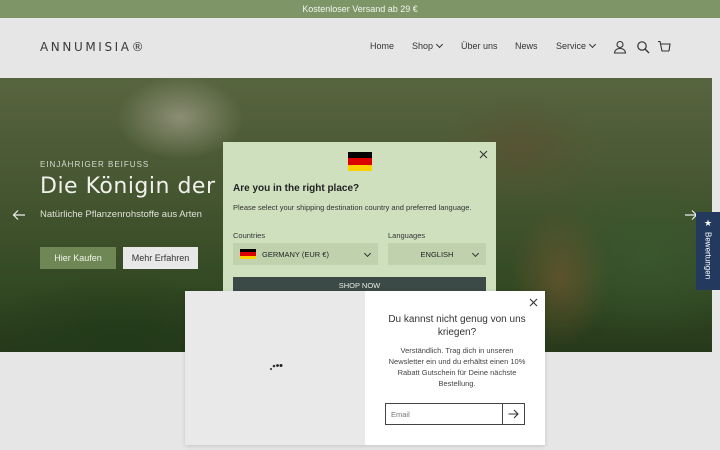 The height and width of the screenshot is (450, 720). I want to click on newsletter-title: Du kannst nicht genug von uns kriegen?, so click(457, 326).